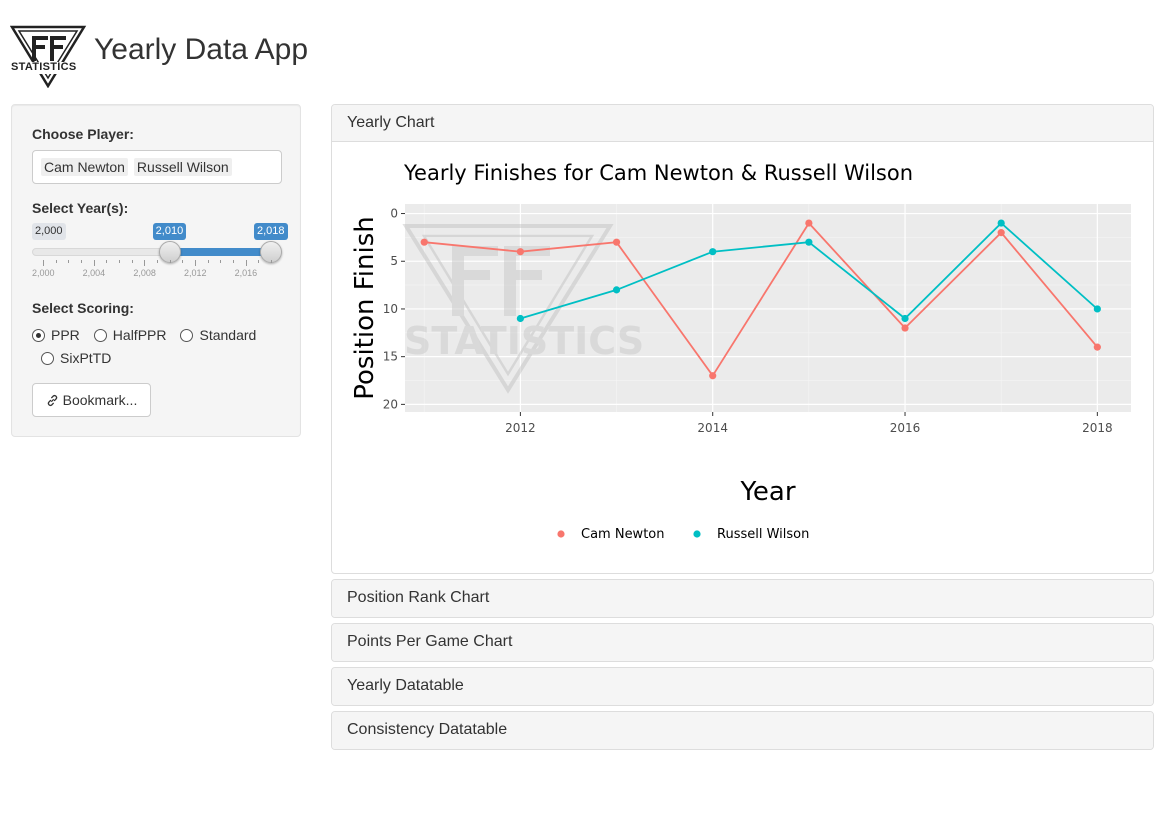 This screenshot has height=814, width=1164. I want to click on y-tick-label: 10, so click(390, 309).